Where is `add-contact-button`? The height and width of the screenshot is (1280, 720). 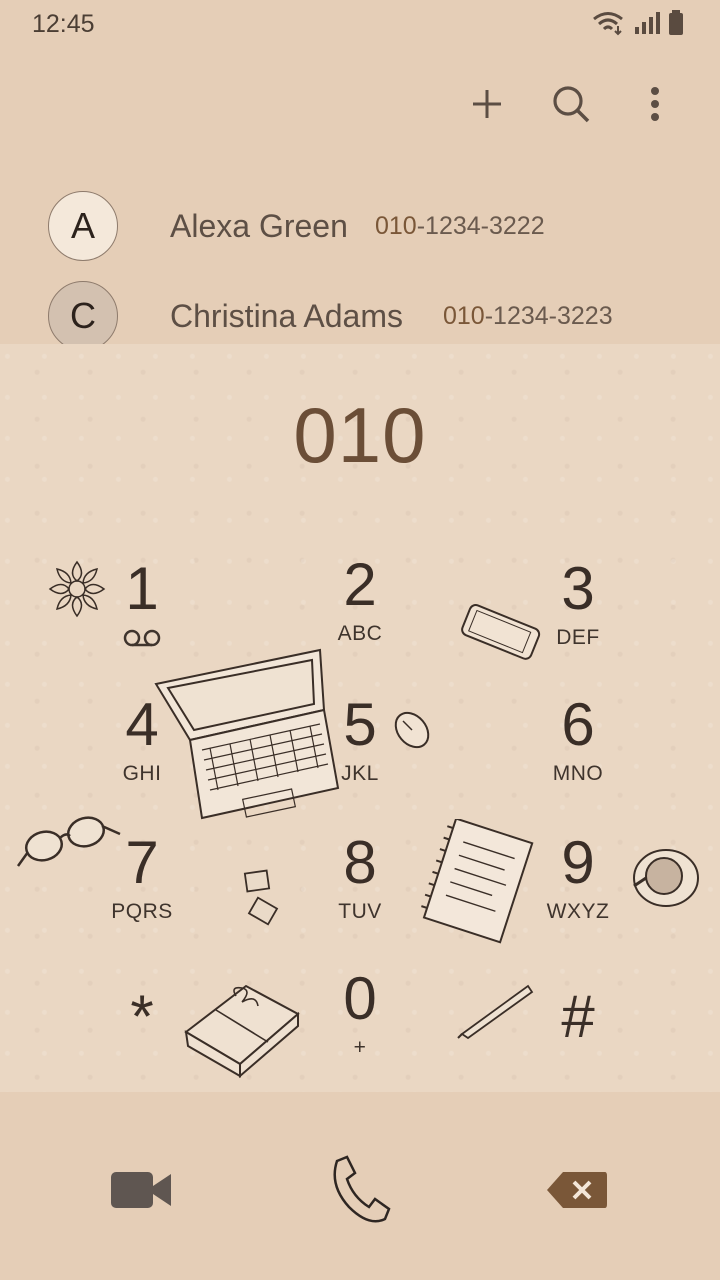
add-contact-button is located at coordinates (487, 104).